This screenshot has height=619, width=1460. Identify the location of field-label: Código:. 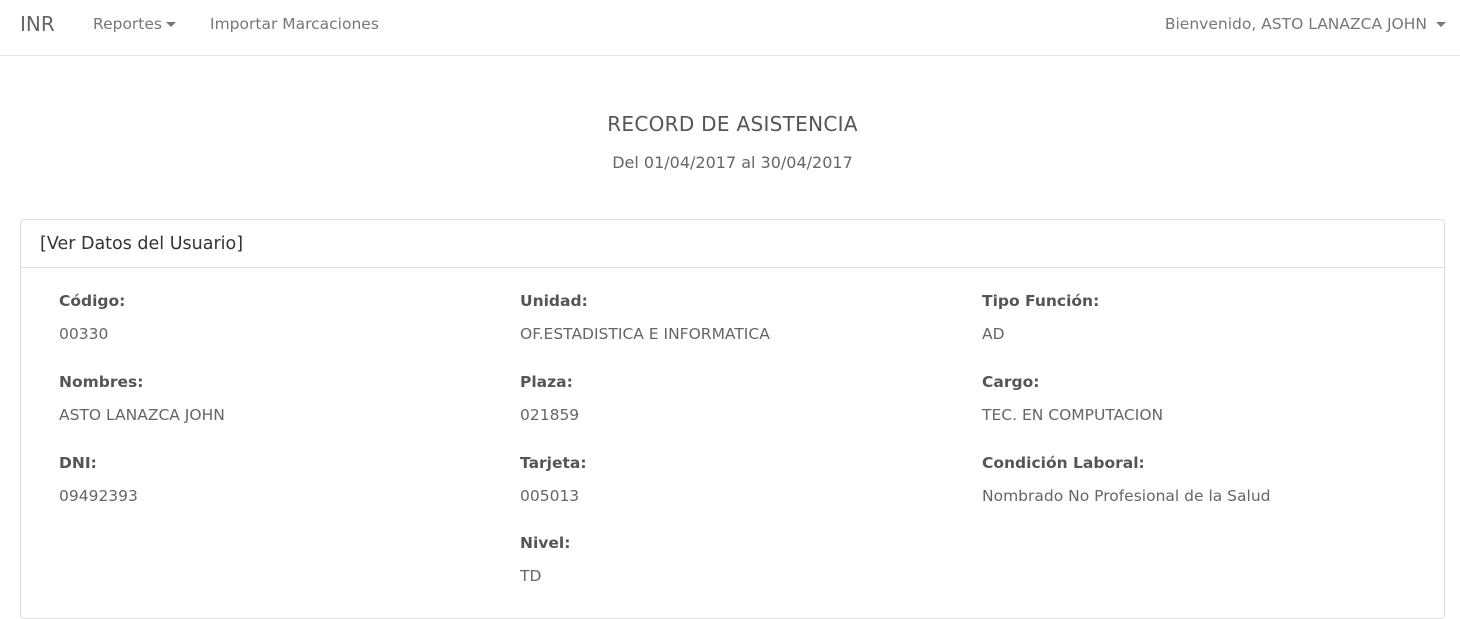
(92, 301).